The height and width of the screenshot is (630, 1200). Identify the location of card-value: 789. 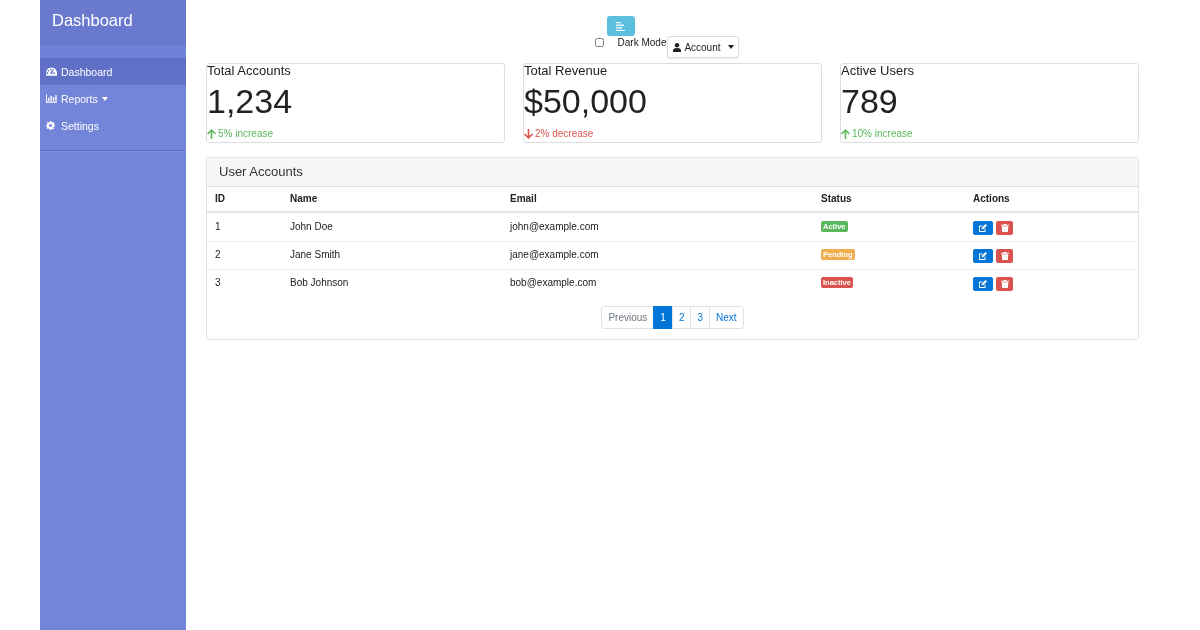
(869, 101).